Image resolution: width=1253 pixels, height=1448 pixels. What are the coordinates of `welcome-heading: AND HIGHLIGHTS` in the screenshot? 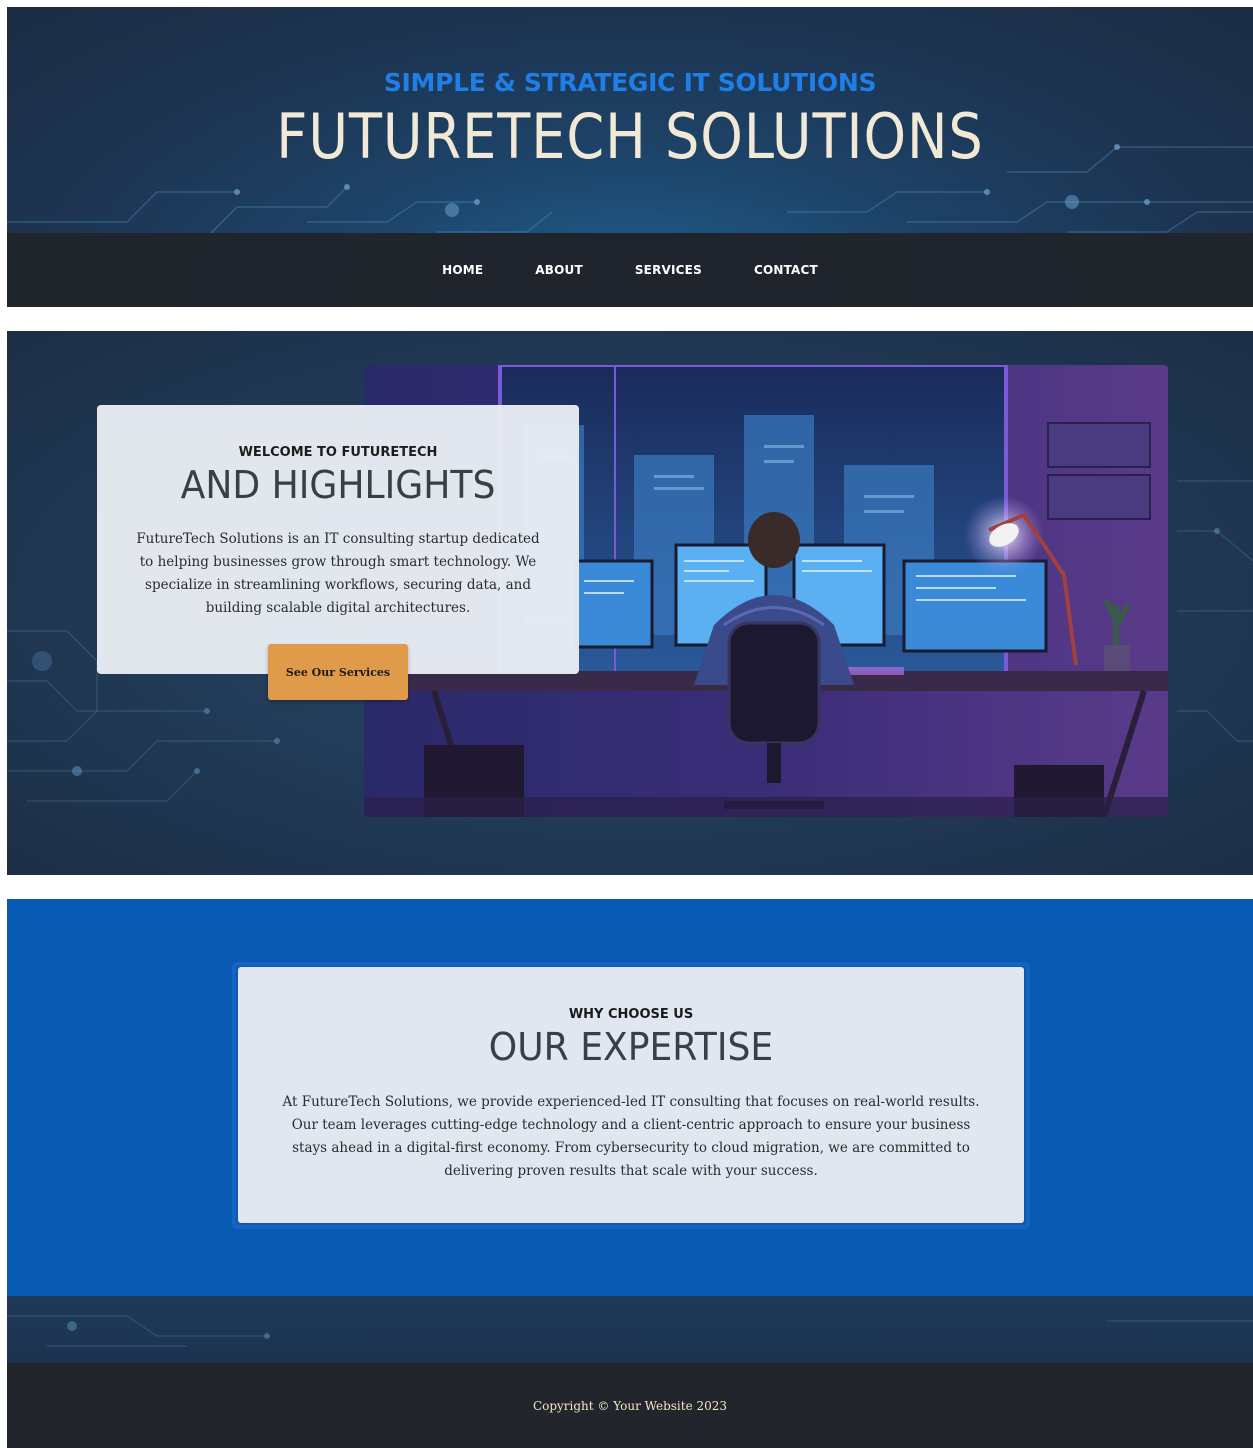 It's located at (338, 485).